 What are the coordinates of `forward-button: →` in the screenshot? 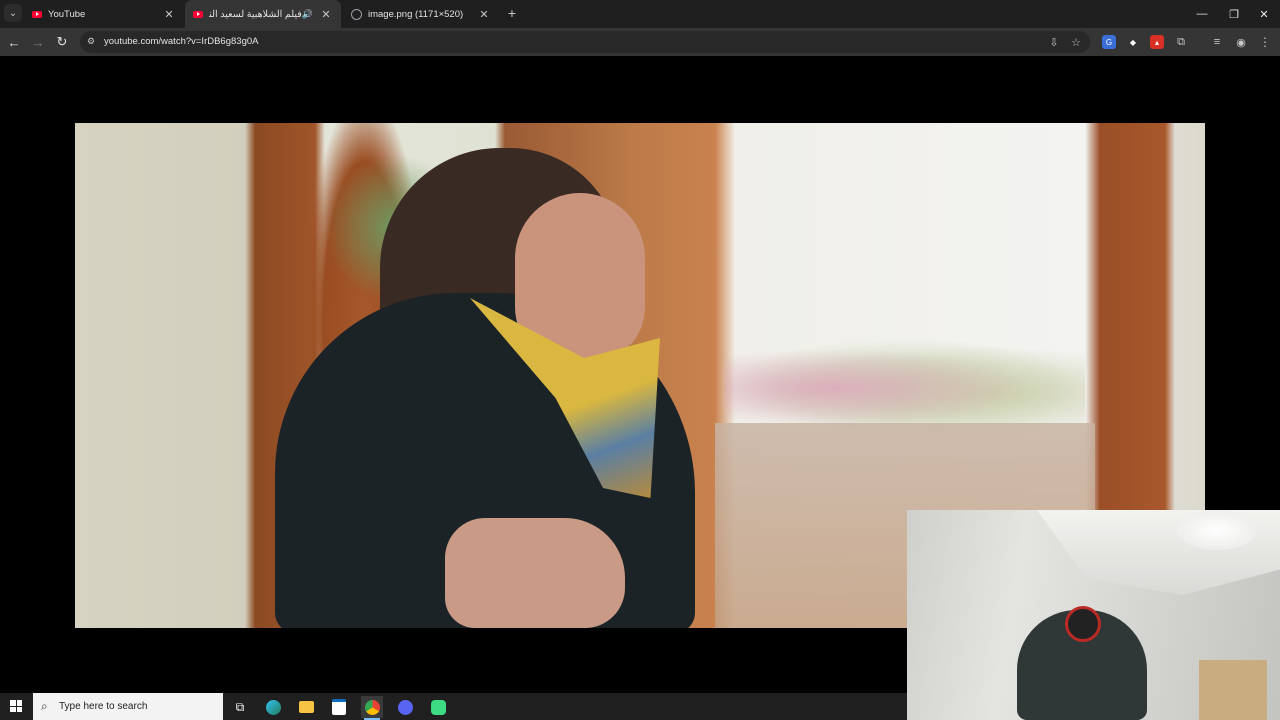 It's located at (38, 42).